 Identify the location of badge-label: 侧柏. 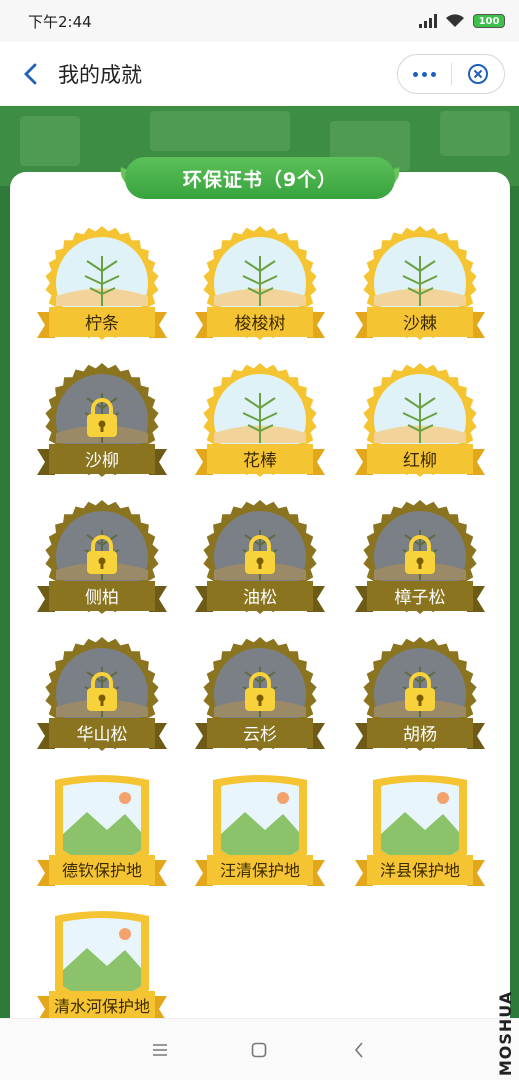
(102, 597).